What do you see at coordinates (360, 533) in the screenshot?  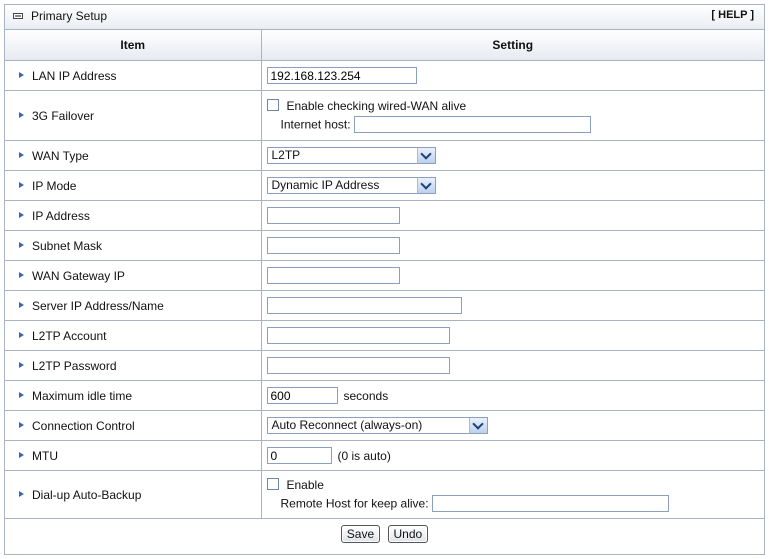 I see `save-button: Save` at bounding box center [360, 533].